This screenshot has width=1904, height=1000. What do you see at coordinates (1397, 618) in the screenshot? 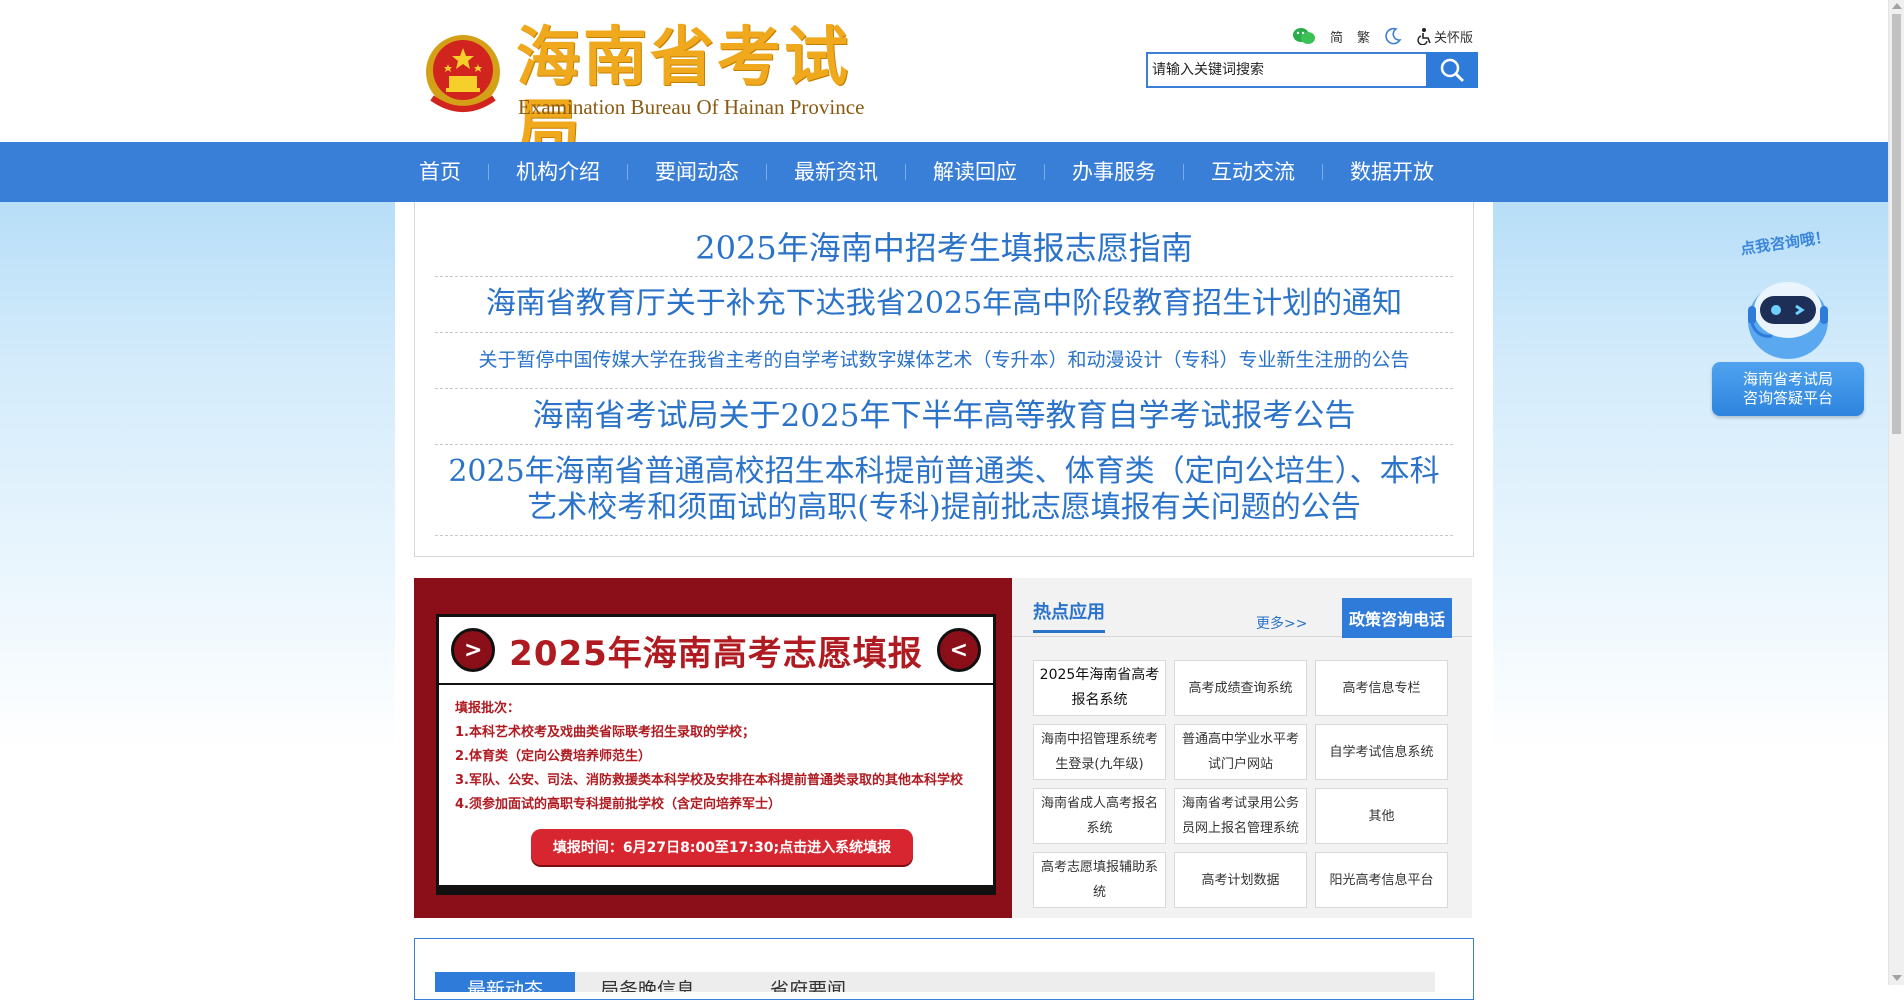
I see `policy-phone-button: 政策咨询电话` at bounding box center [1397, 618].